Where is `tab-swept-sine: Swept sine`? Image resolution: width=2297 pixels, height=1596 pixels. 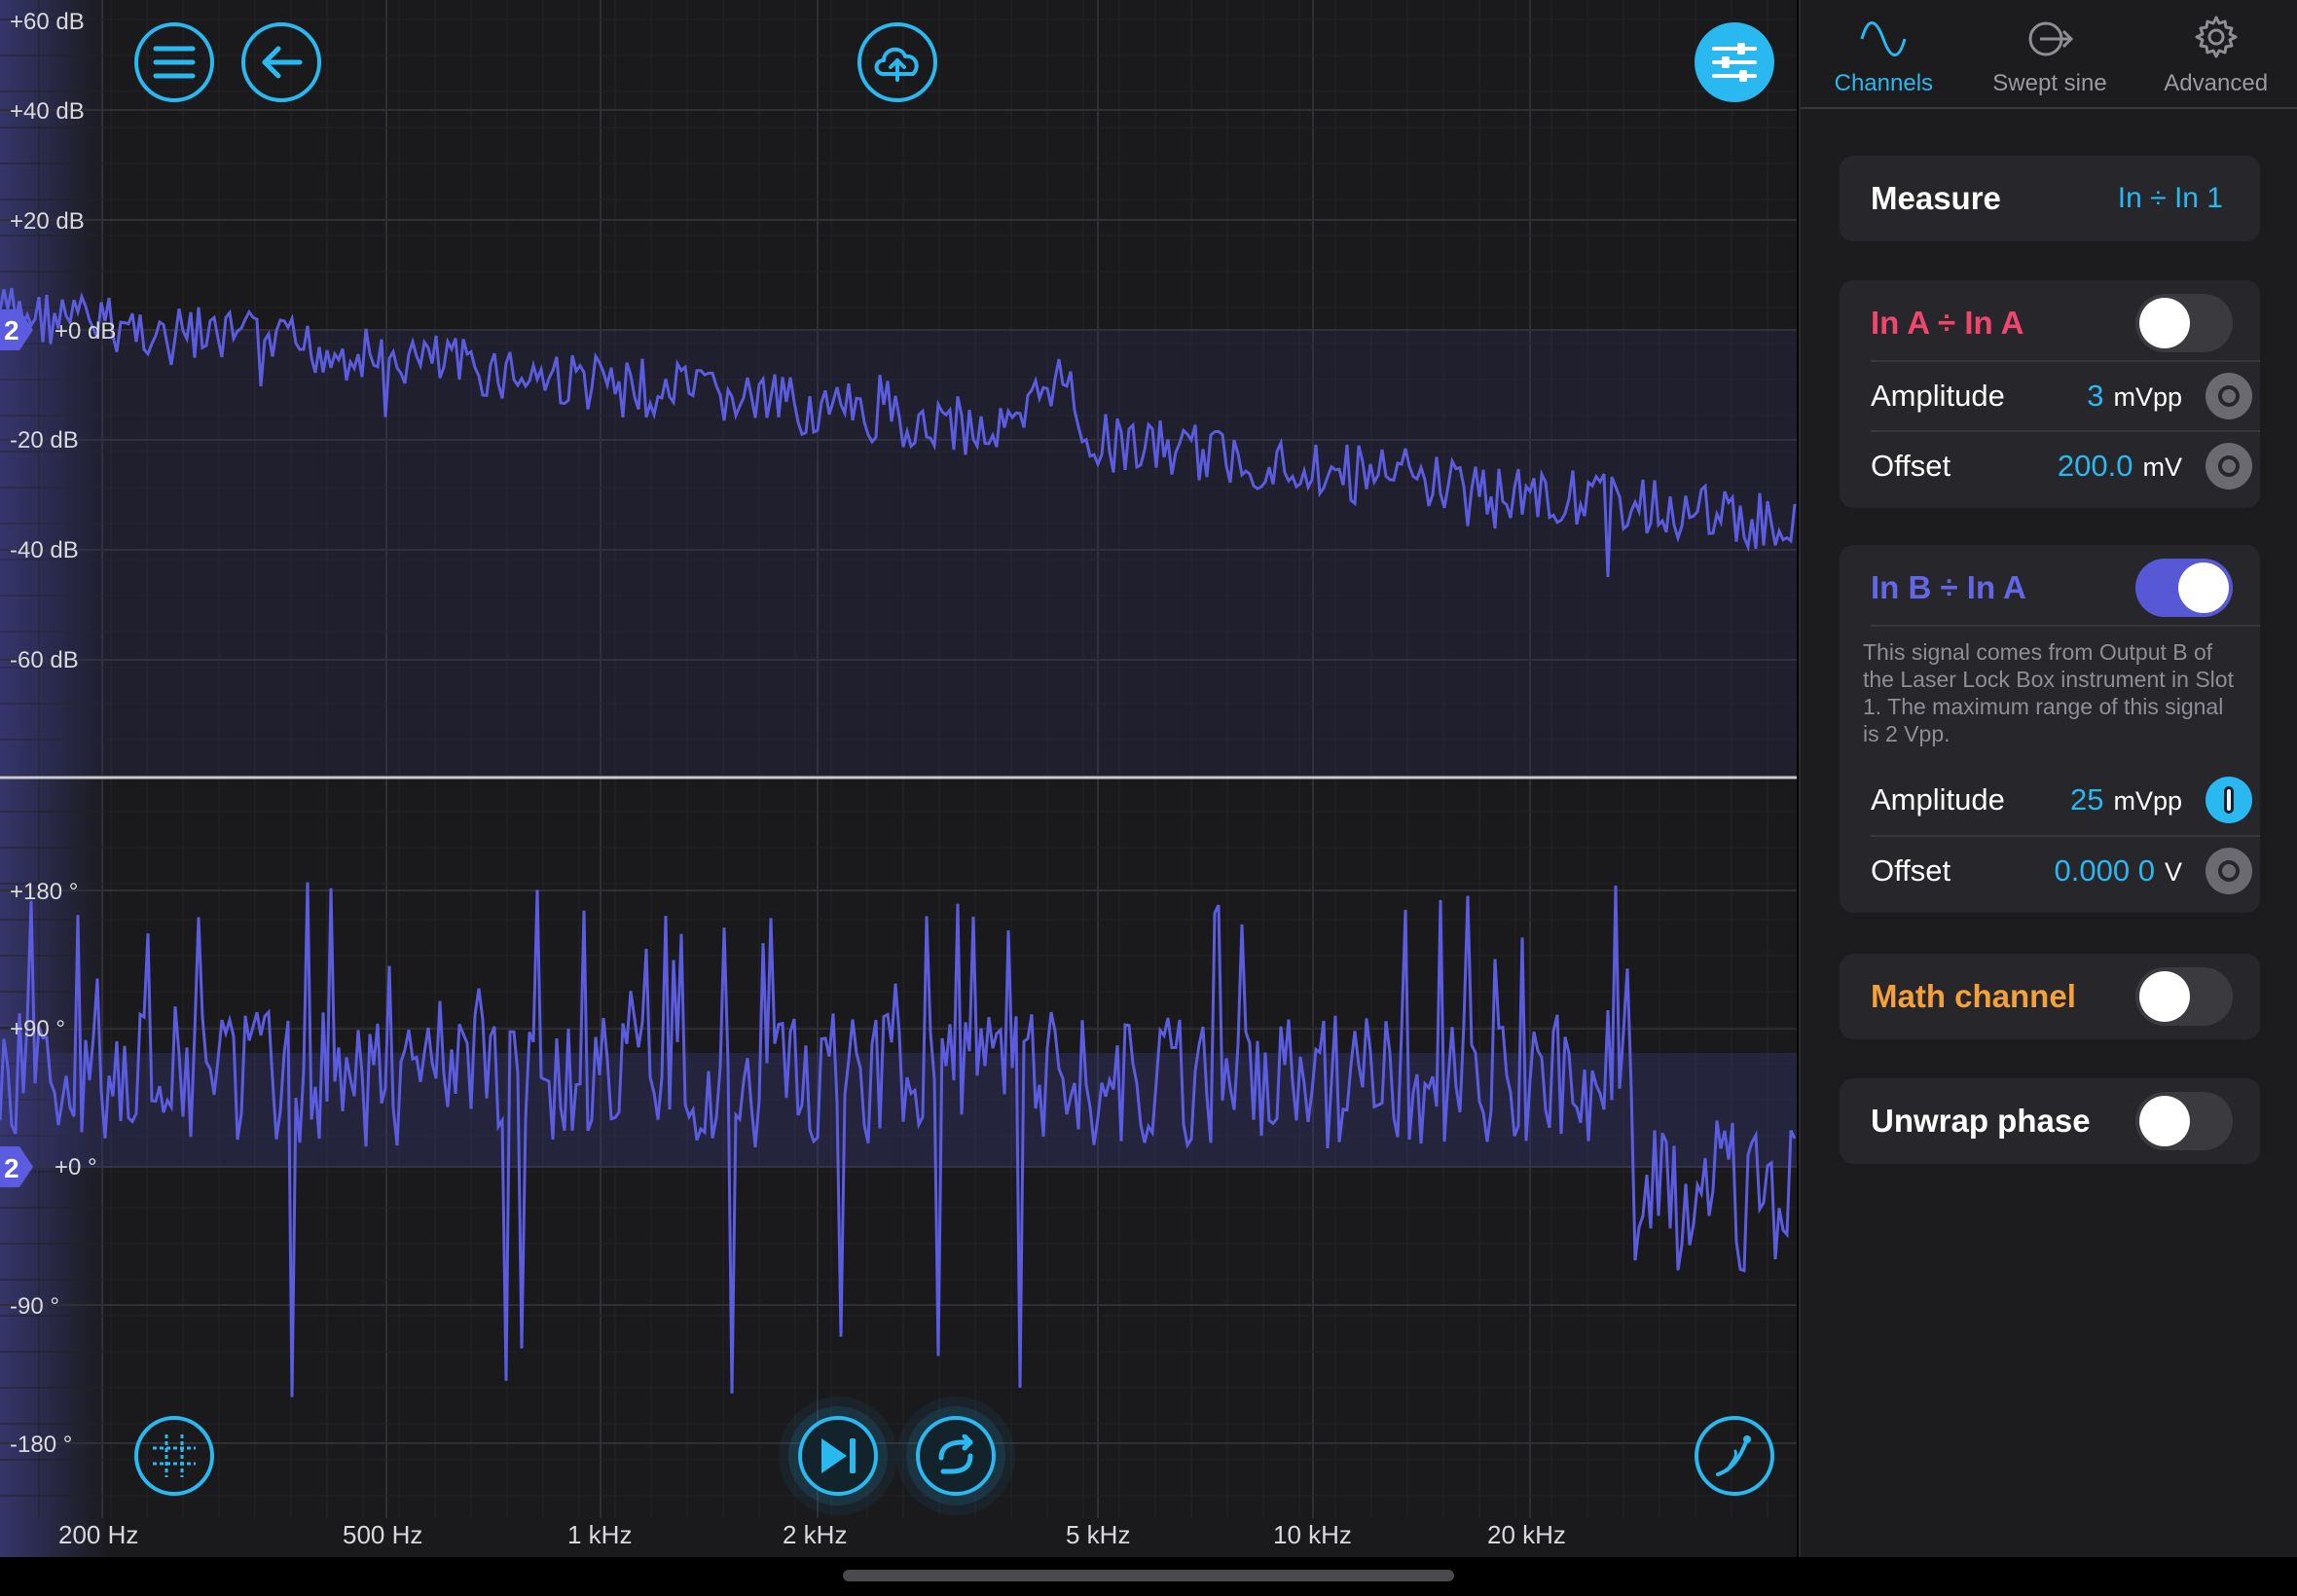
tab-swept-sine: Swept sine is located at coordinates (2050, 53).